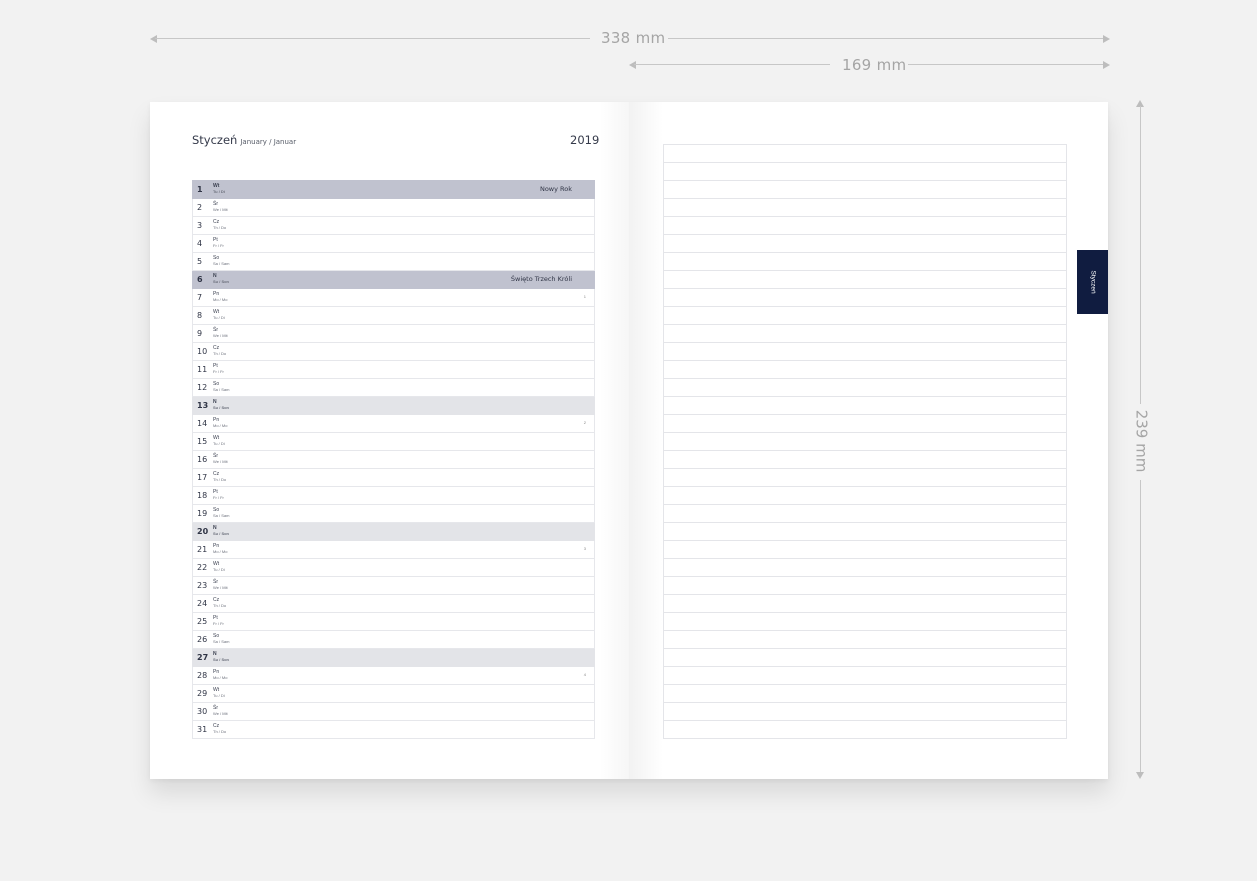  What do you see at coordinates (393, 244) in the screenshot?
I see `day-row: 4 Pt Fr / Fr` at bounding box center [393, 244].